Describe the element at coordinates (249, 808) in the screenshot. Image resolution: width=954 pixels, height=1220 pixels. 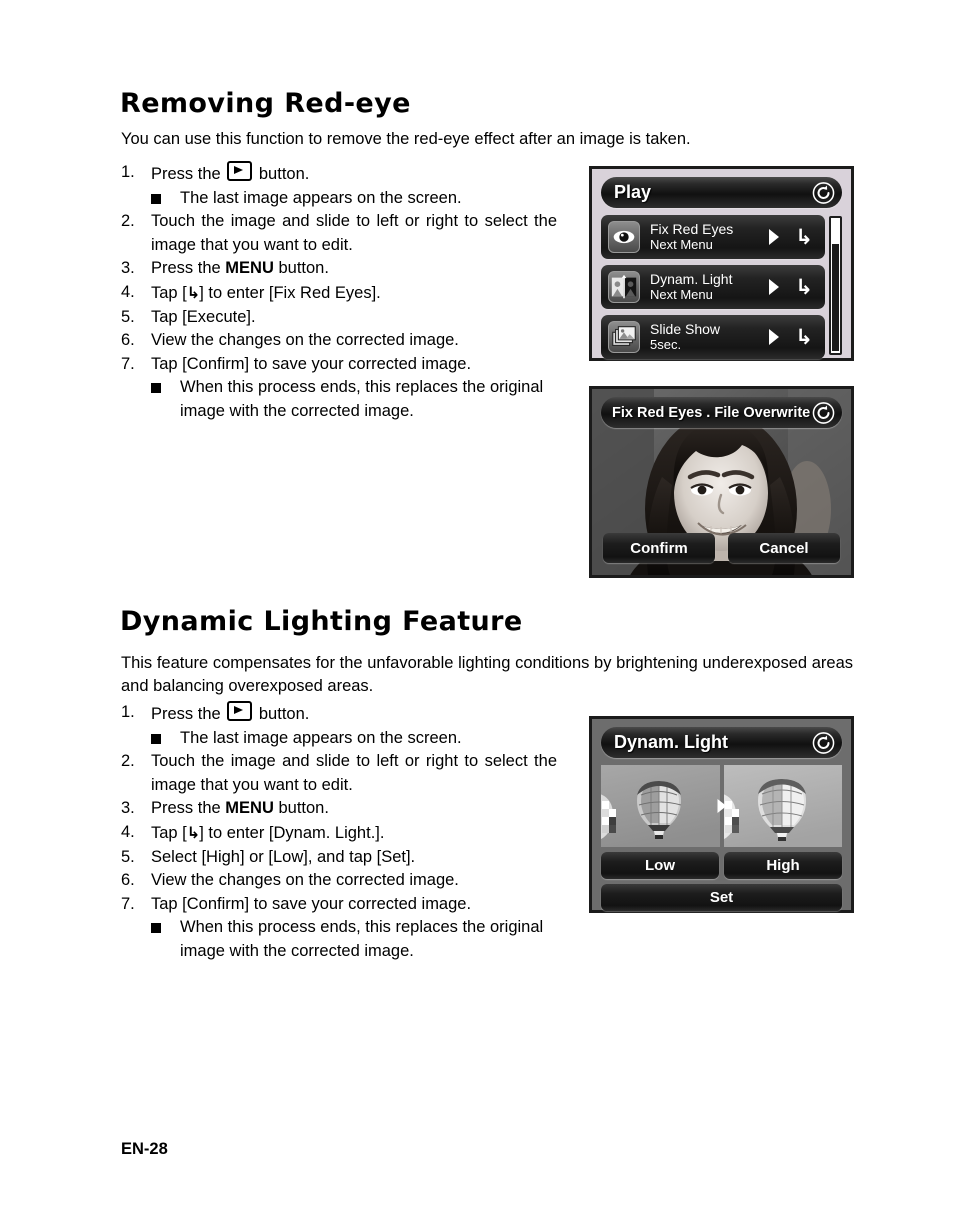
I see `menu-keyword: MENU` at that location.